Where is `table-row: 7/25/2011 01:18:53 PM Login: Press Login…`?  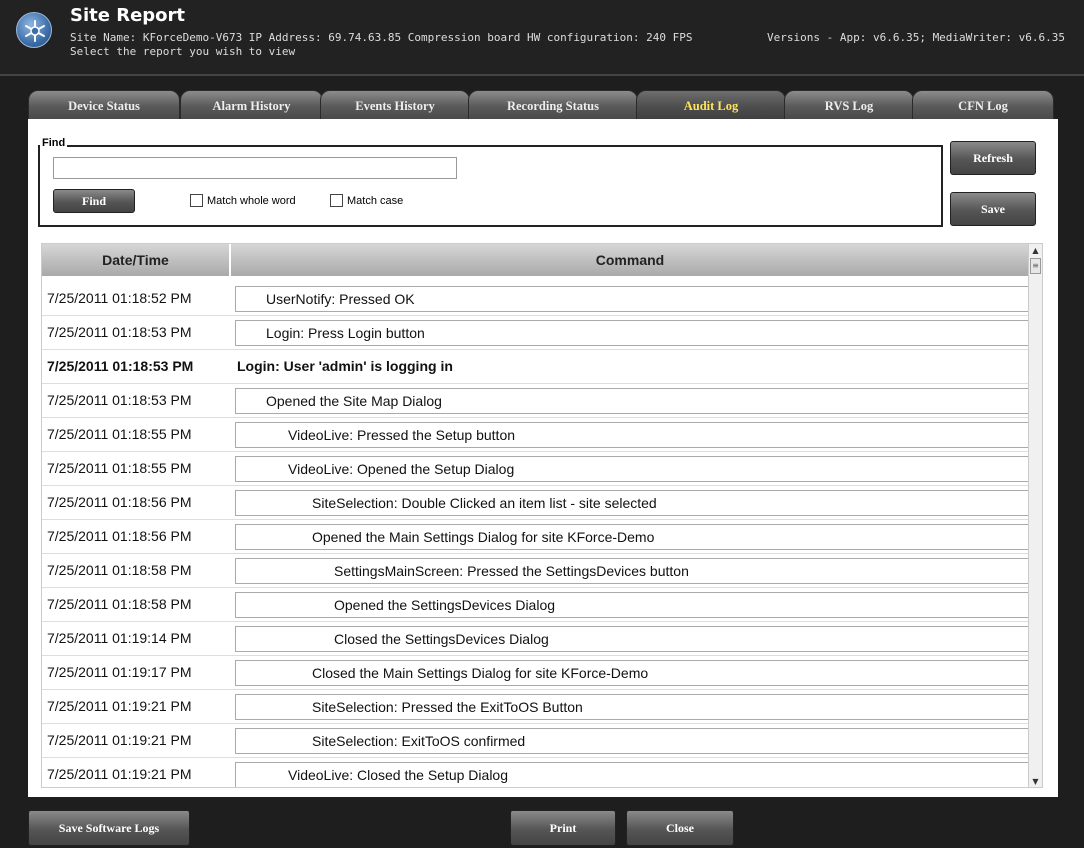 table-row: 7/25/2011 01:18:53 PM Login: Press Login… is located at coordinates (538, 333).